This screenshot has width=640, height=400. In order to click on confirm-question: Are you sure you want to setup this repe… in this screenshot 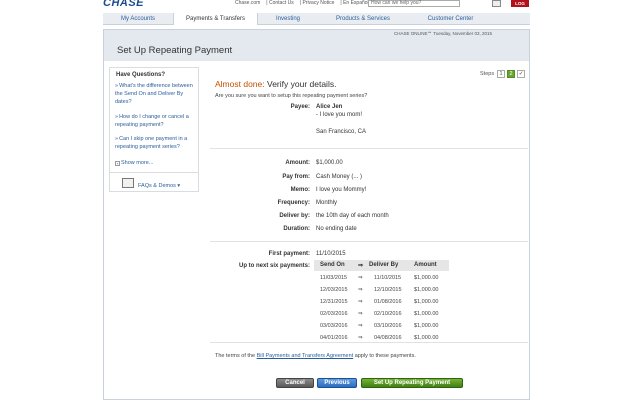, I will do `click(291, 96)`.